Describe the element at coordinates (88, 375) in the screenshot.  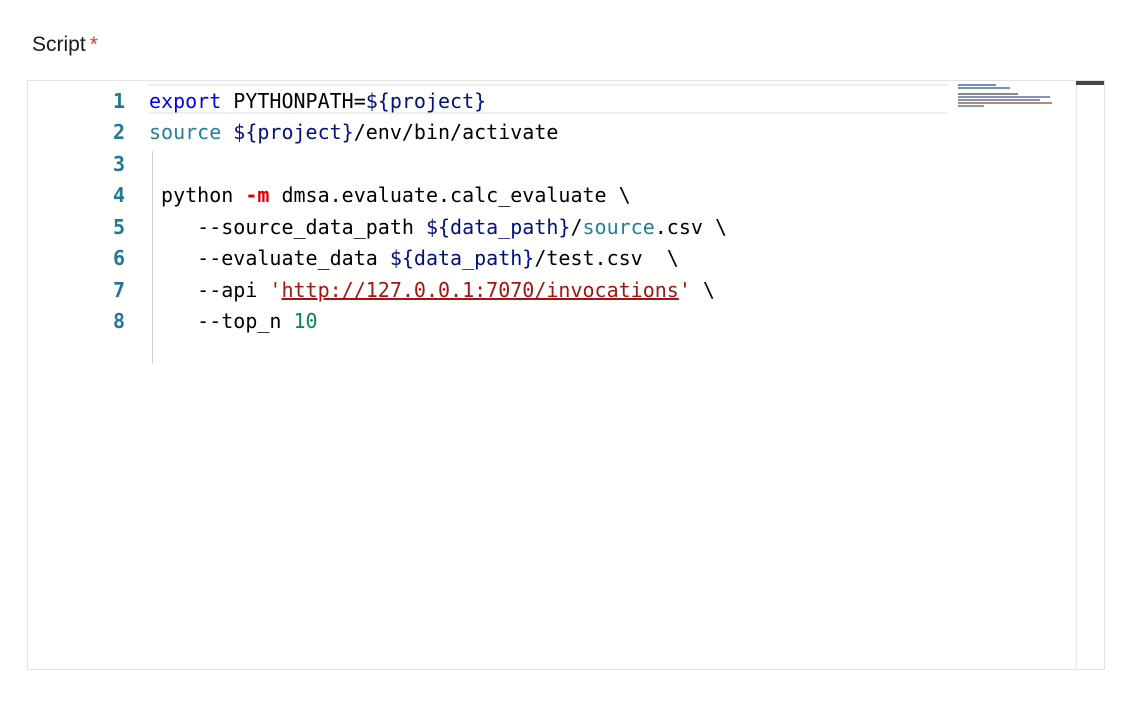
I see `line-number-gutter: 1 2 3 4 5 6 7 8` at that location.